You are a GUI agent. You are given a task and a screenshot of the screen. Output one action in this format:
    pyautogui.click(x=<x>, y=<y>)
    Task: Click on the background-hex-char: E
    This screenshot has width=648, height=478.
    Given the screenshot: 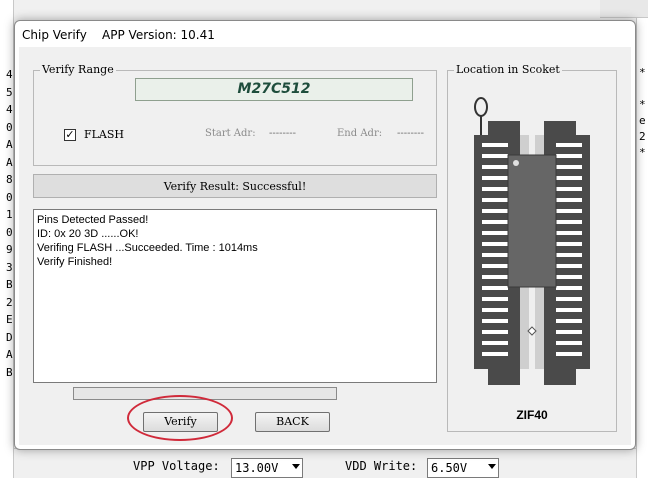 What is the action you would take?
    pyautogui.click(x=9, y=319)
    